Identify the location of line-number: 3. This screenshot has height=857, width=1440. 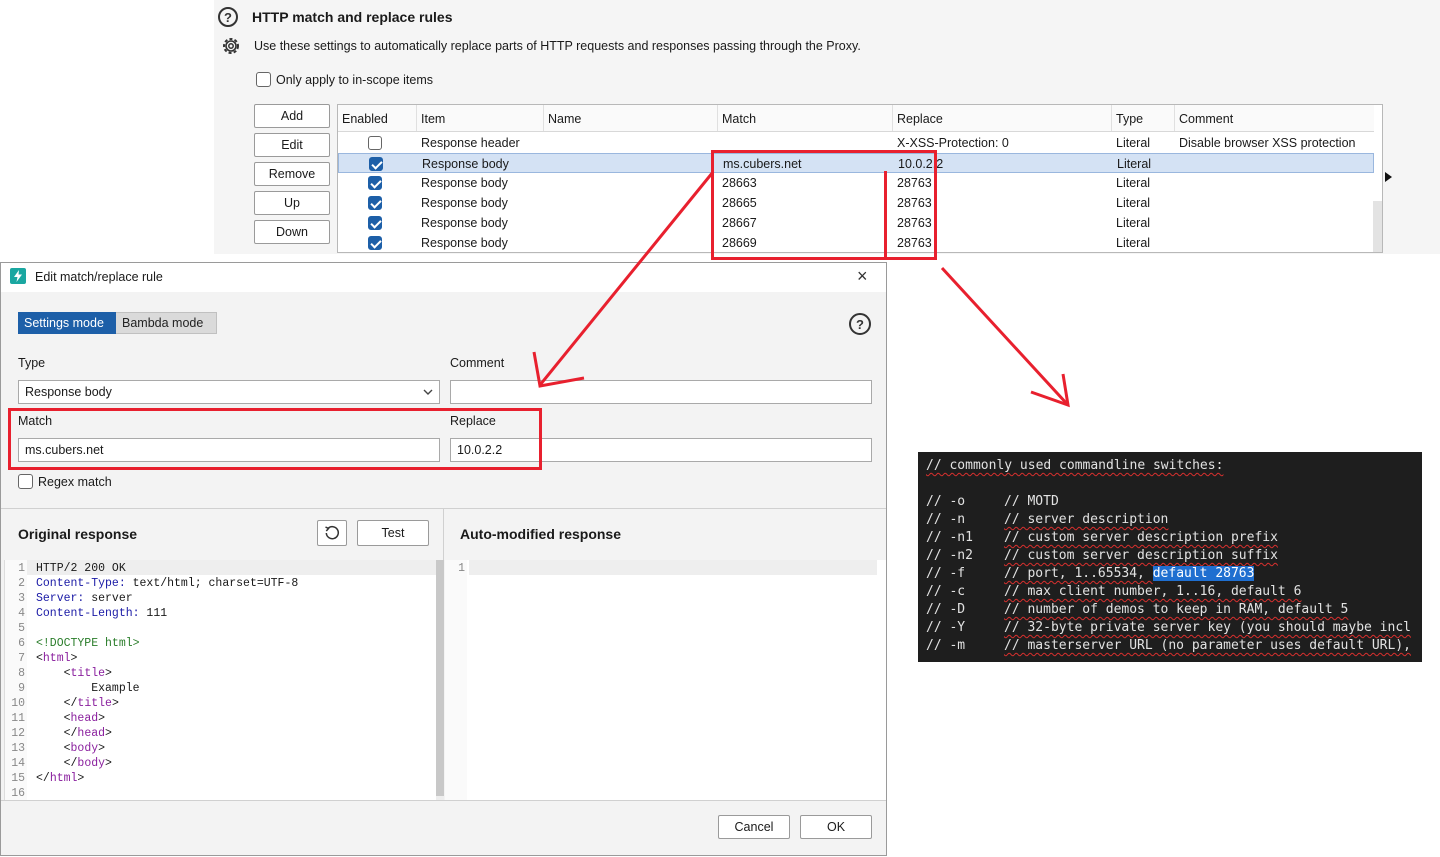
(21, 598).